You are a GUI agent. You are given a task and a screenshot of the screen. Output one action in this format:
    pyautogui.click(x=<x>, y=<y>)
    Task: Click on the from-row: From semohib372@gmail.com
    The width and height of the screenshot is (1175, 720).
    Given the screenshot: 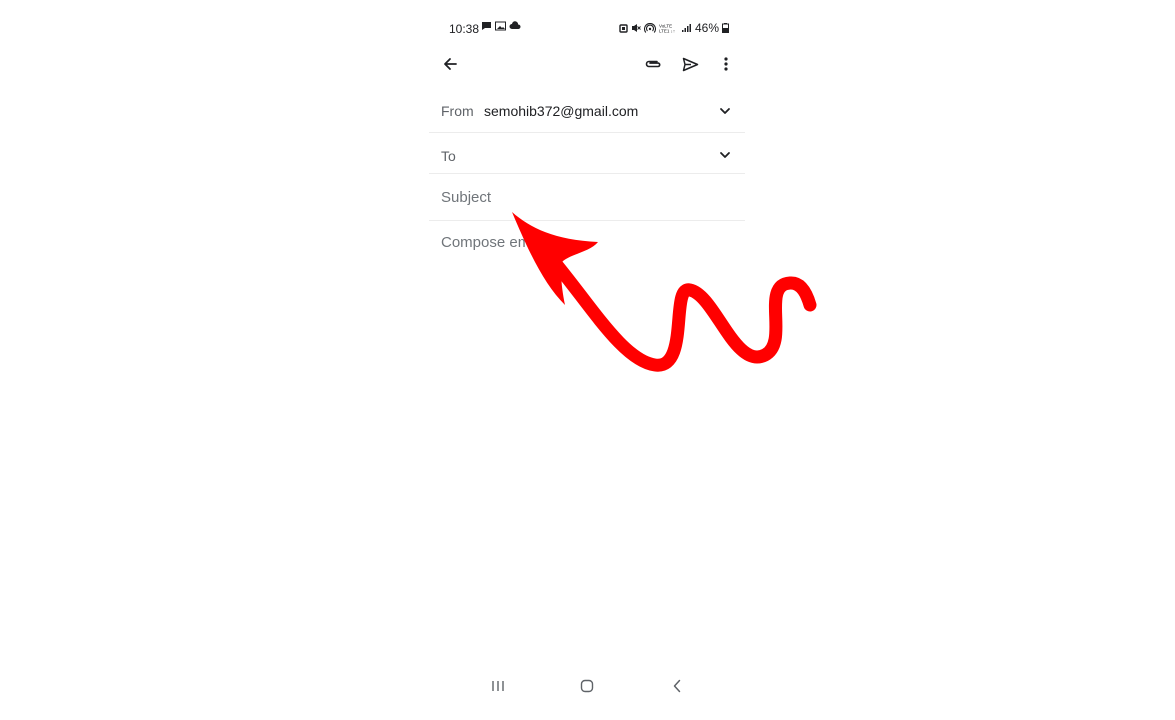 What is the action you would take?
    pyautogui.click(x=587, y=111)
    